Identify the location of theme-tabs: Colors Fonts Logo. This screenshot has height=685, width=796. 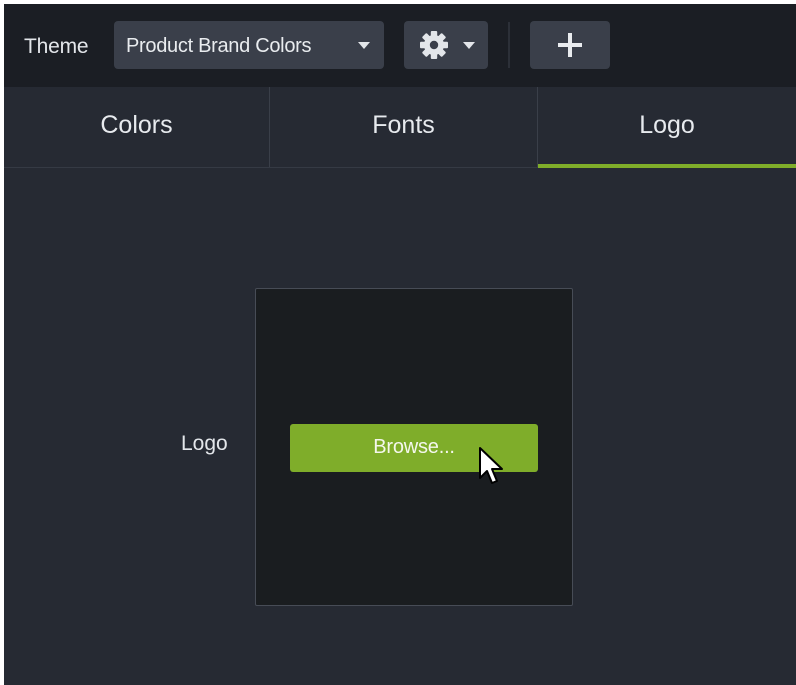
(400, 127).